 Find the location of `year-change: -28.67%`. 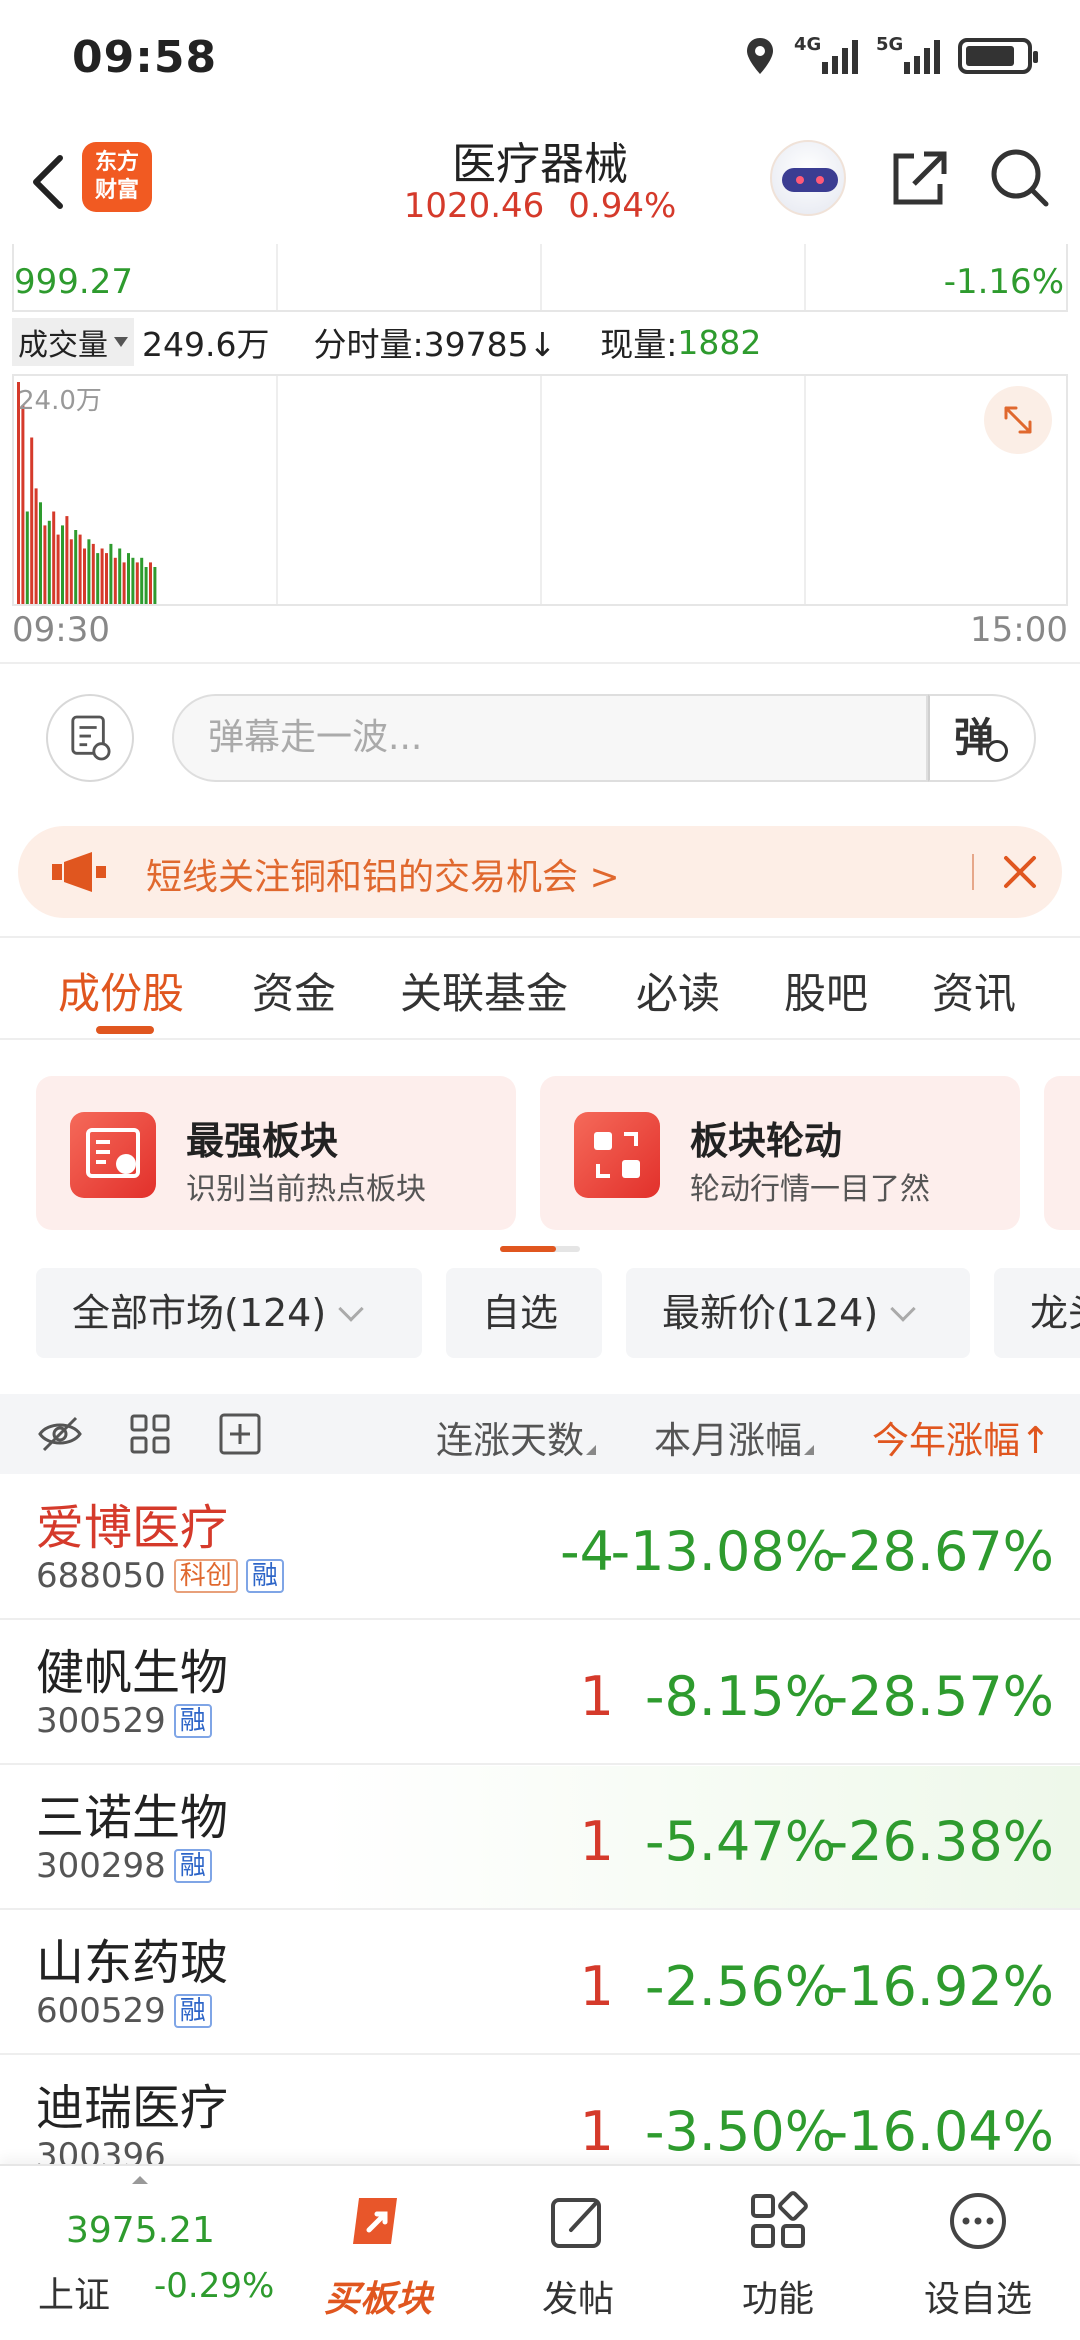

year-change: -28.67% is located at coordinates (941, 1551).